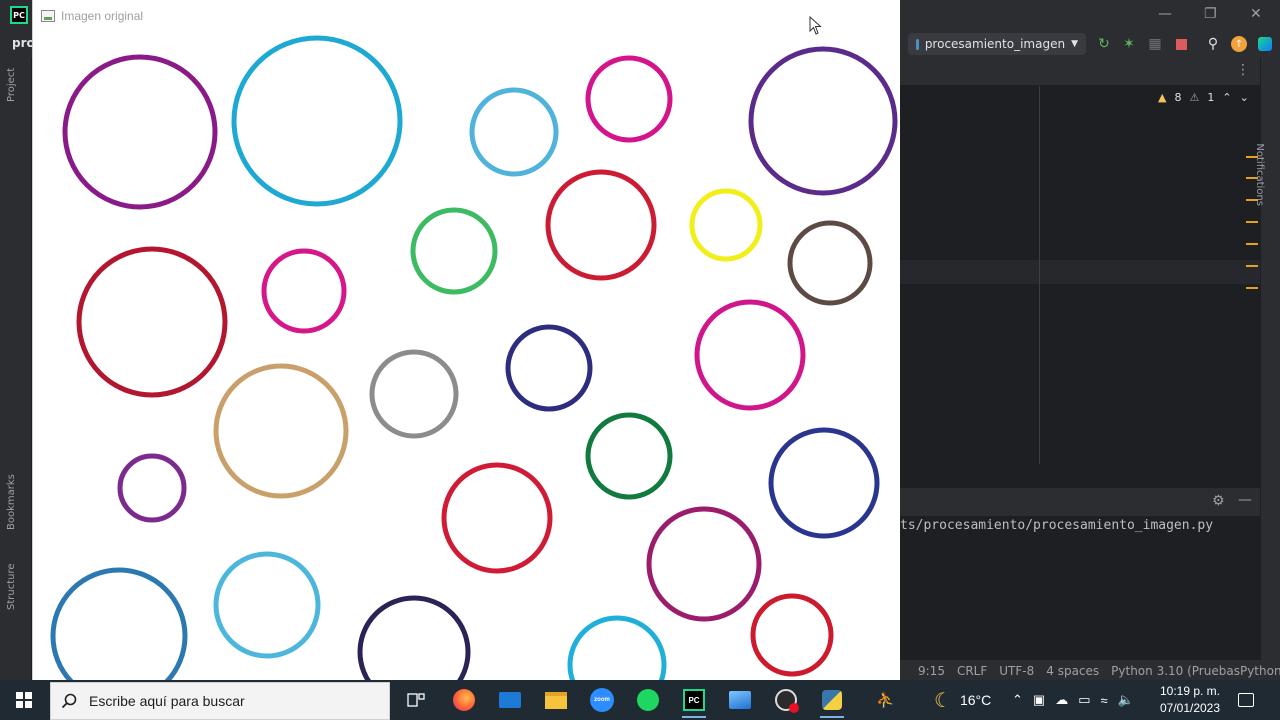 The height and width of the screenshot is (720, 1280). I want to click on right-margin-guide, so click(1039, 275).